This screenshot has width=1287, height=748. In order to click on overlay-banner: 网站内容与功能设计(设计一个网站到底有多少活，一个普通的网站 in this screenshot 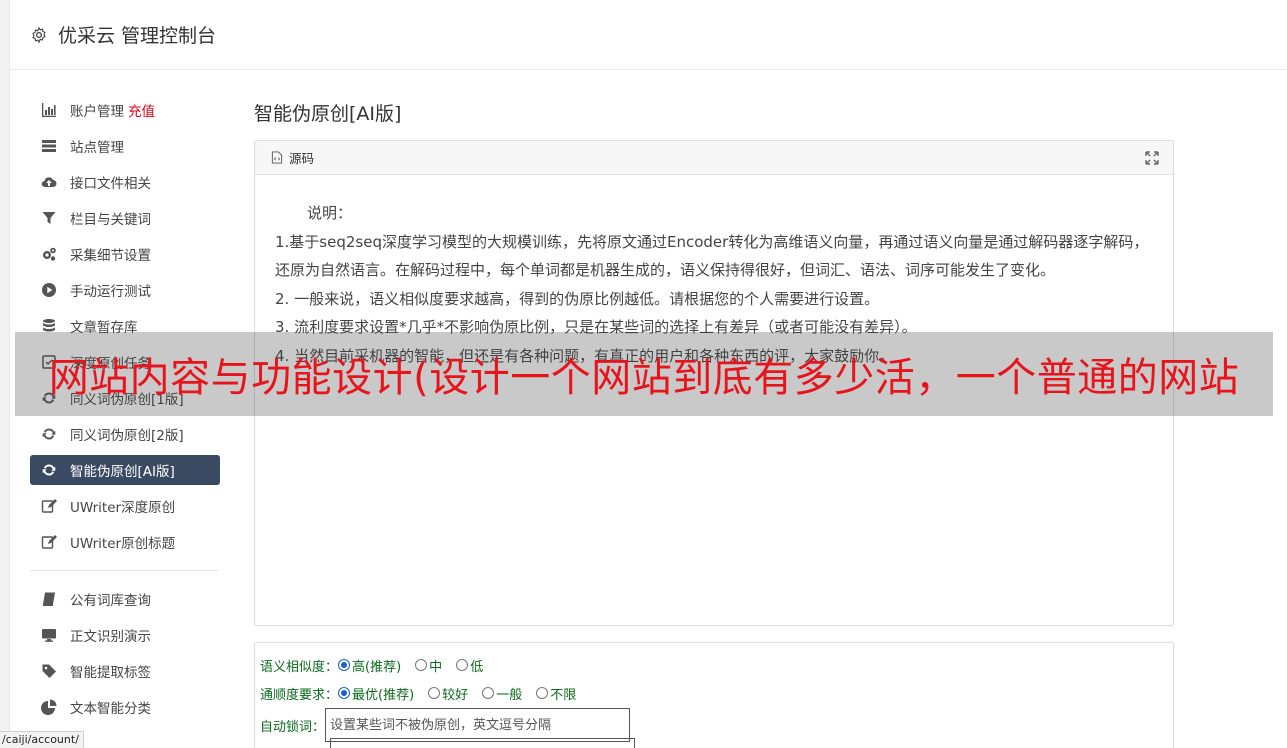, I will do `click(644, 374)`.